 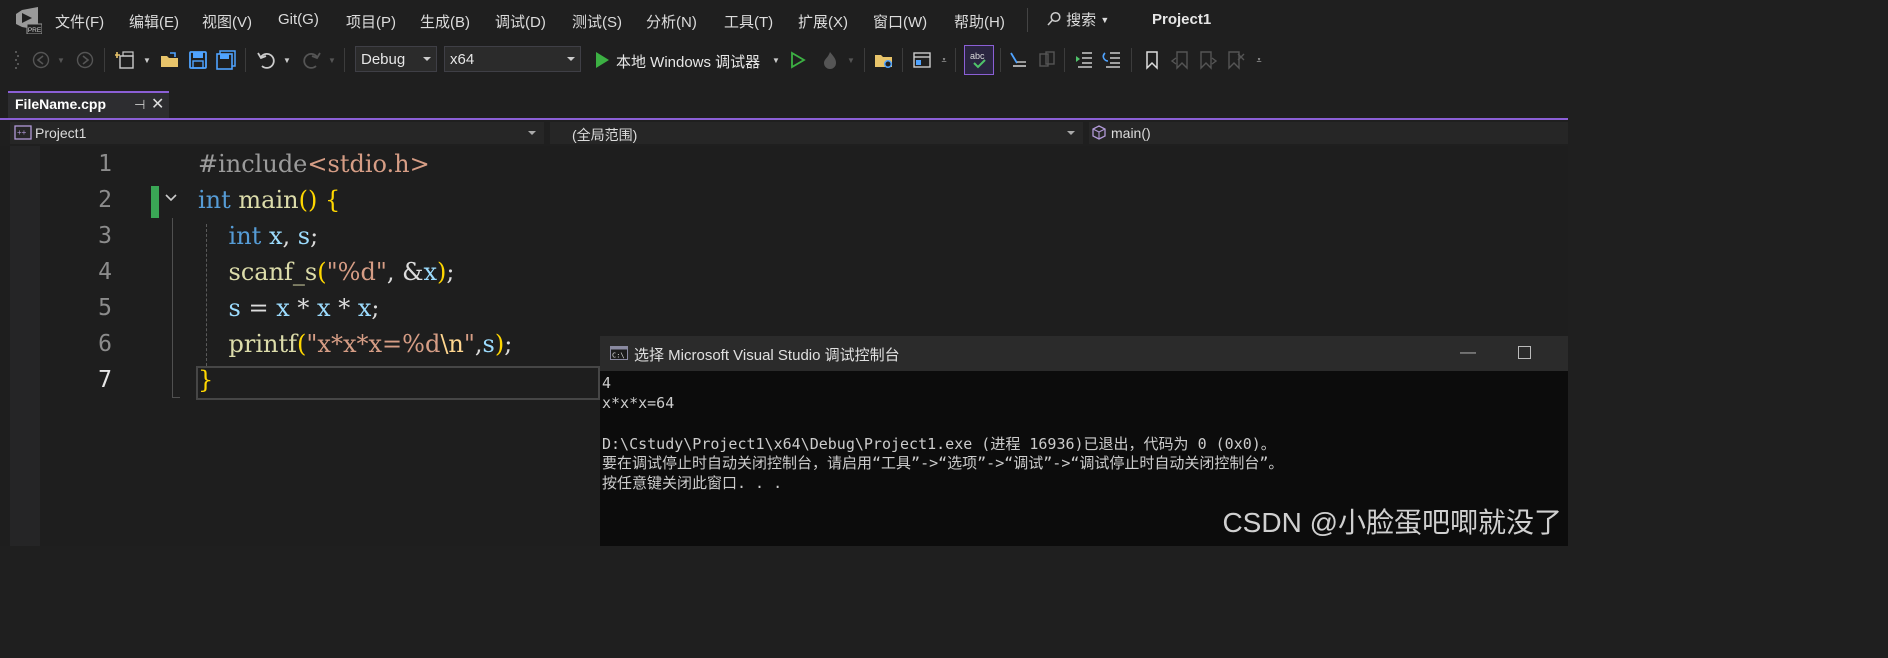 I want to click on console-title: 选择 Microsoft Visual Studio 调试控制台, so click(x=767, y=355).